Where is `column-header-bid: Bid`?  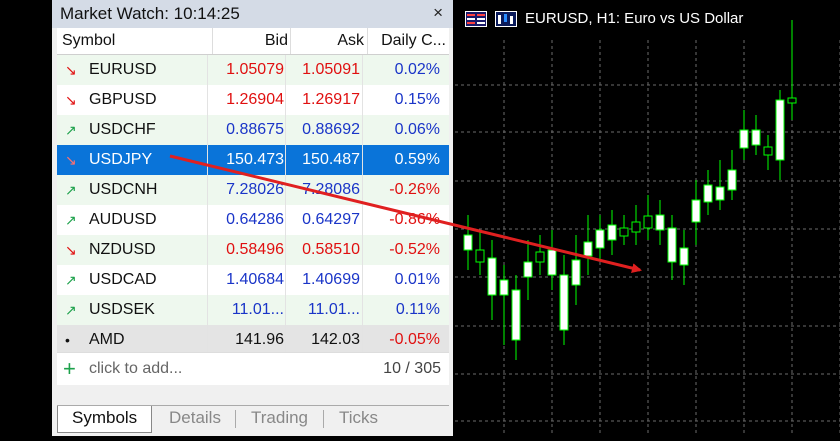
column-header-bid: Bid is located at coordinates (254, 41).